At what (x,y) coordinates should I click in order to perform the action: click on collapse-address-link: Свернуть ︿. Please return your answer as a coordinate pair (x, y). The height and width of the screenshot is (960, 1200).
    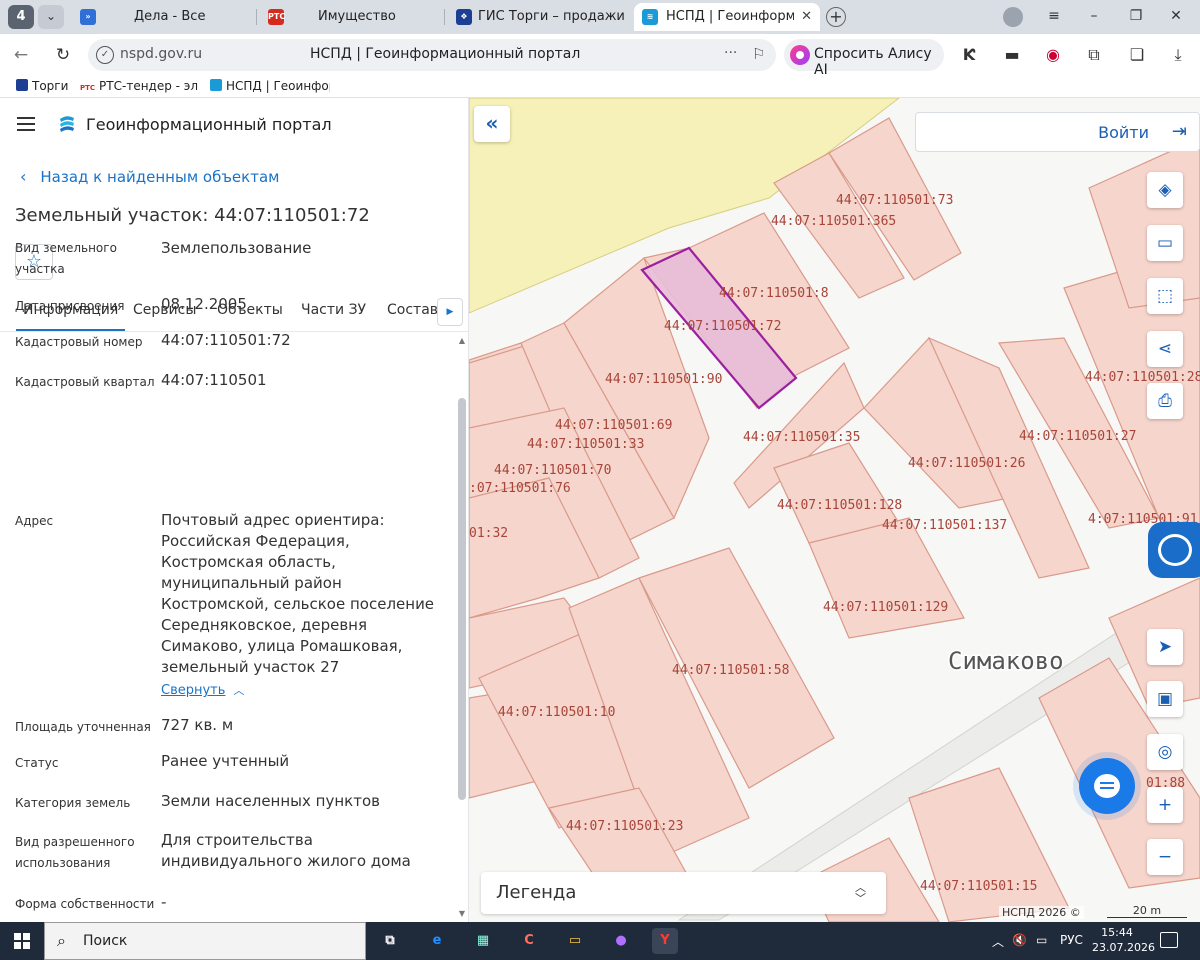
    Looking at the image, I should click on (202, 690).